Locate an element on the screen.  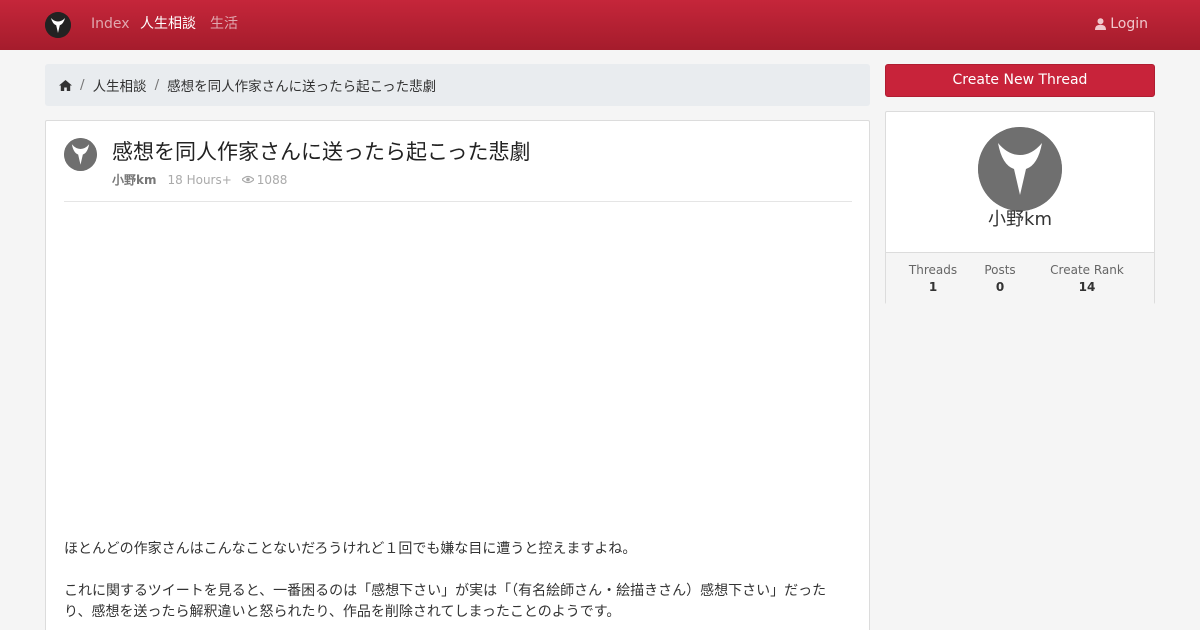
breadcrumb: / 人生相談 / 感想を同人作家さんに送ったら起こった悲劇 is located at coordinates (457, 85).